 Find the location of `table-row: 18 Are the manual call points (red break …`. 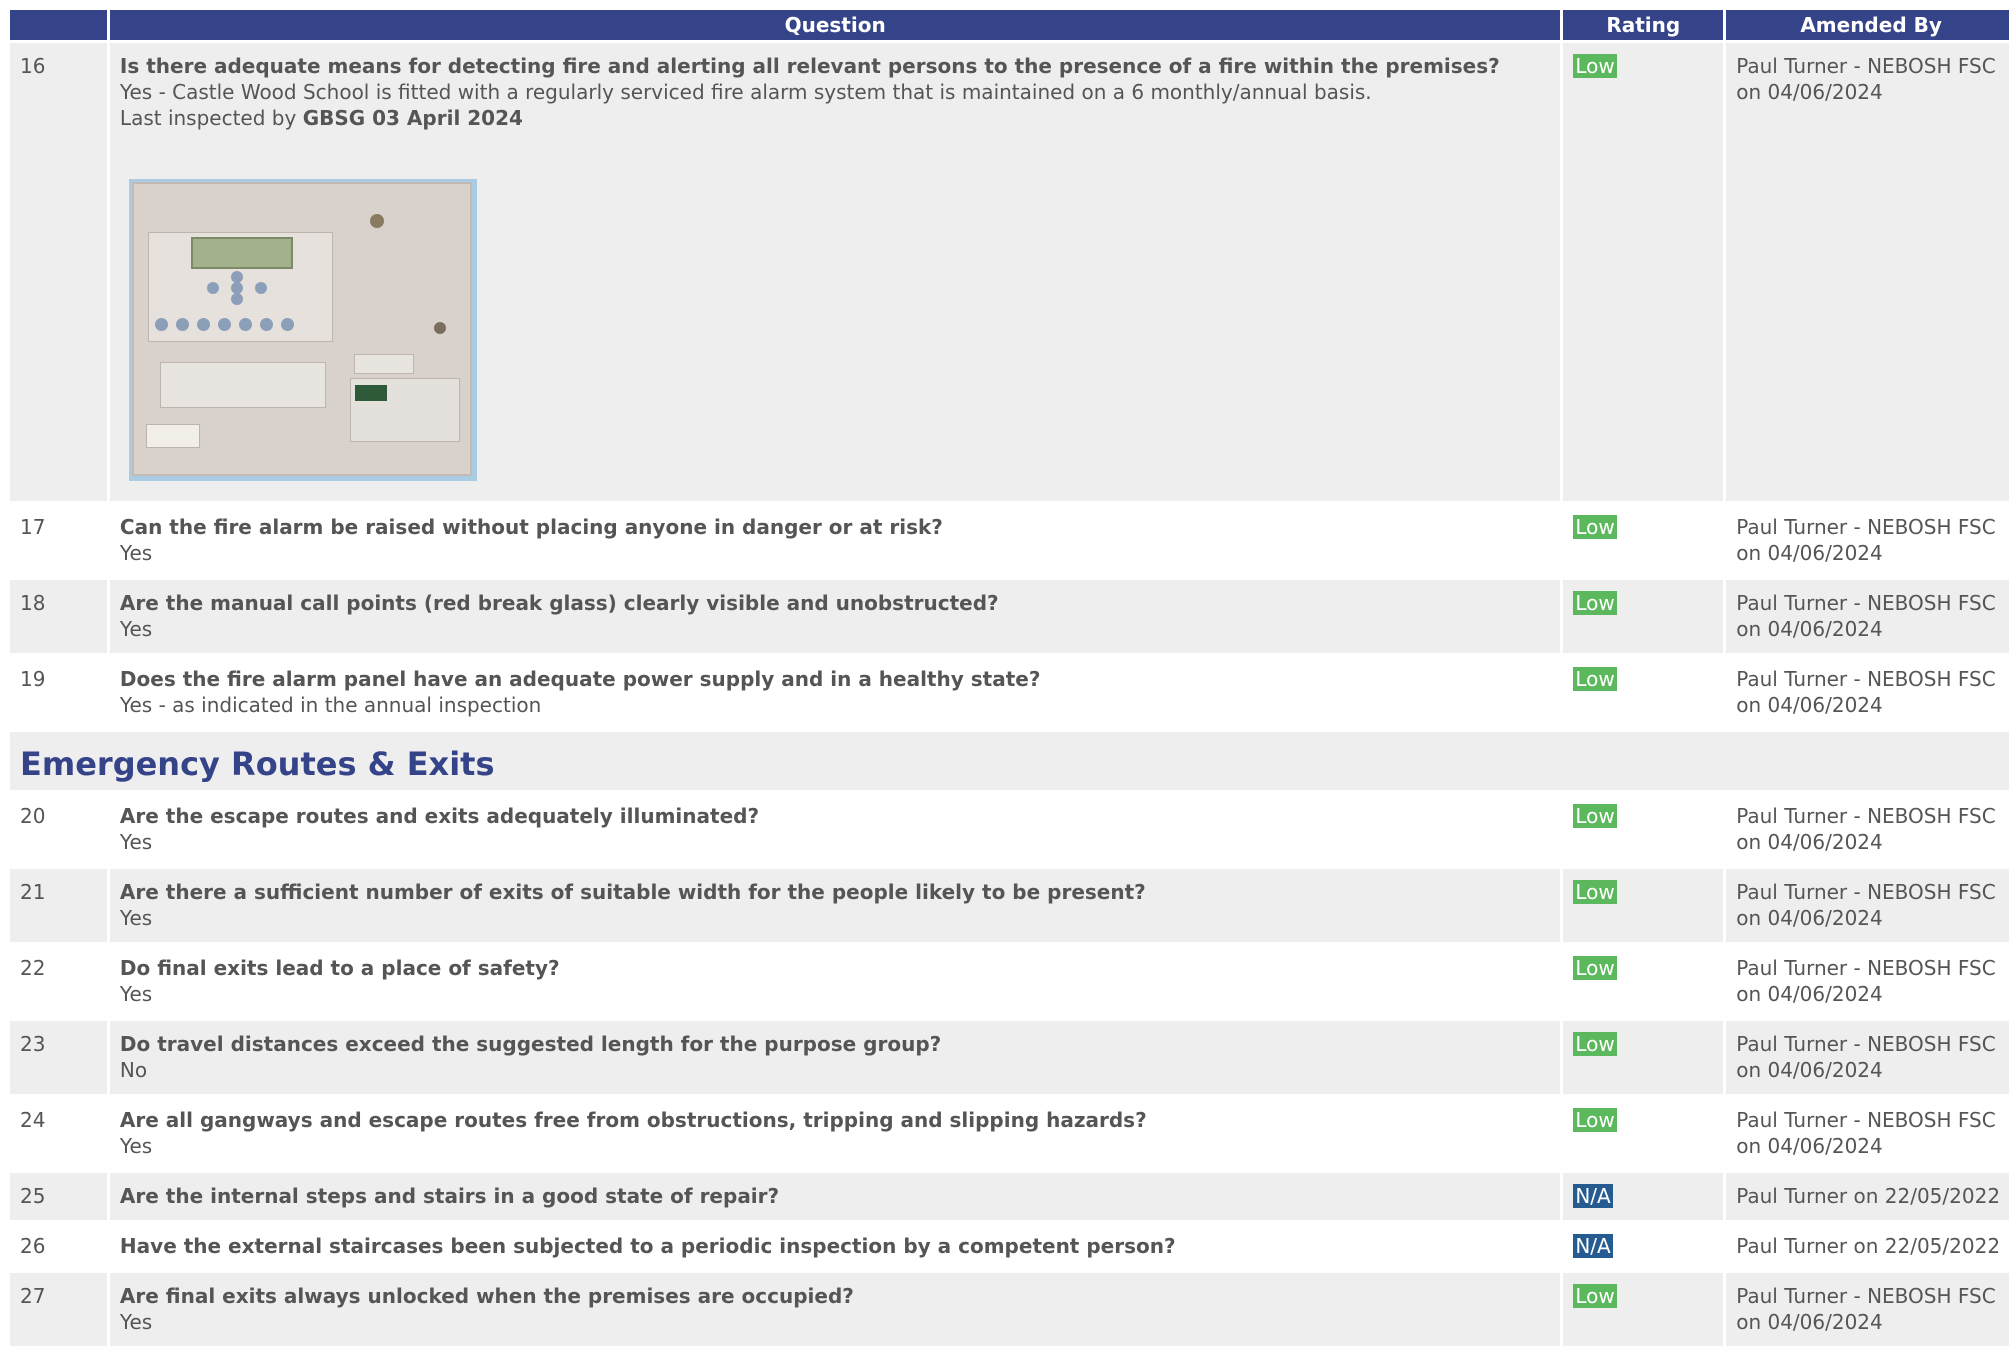

table-row: 18 Are the manual call points (red break … is located at coordinates (1009, 616).